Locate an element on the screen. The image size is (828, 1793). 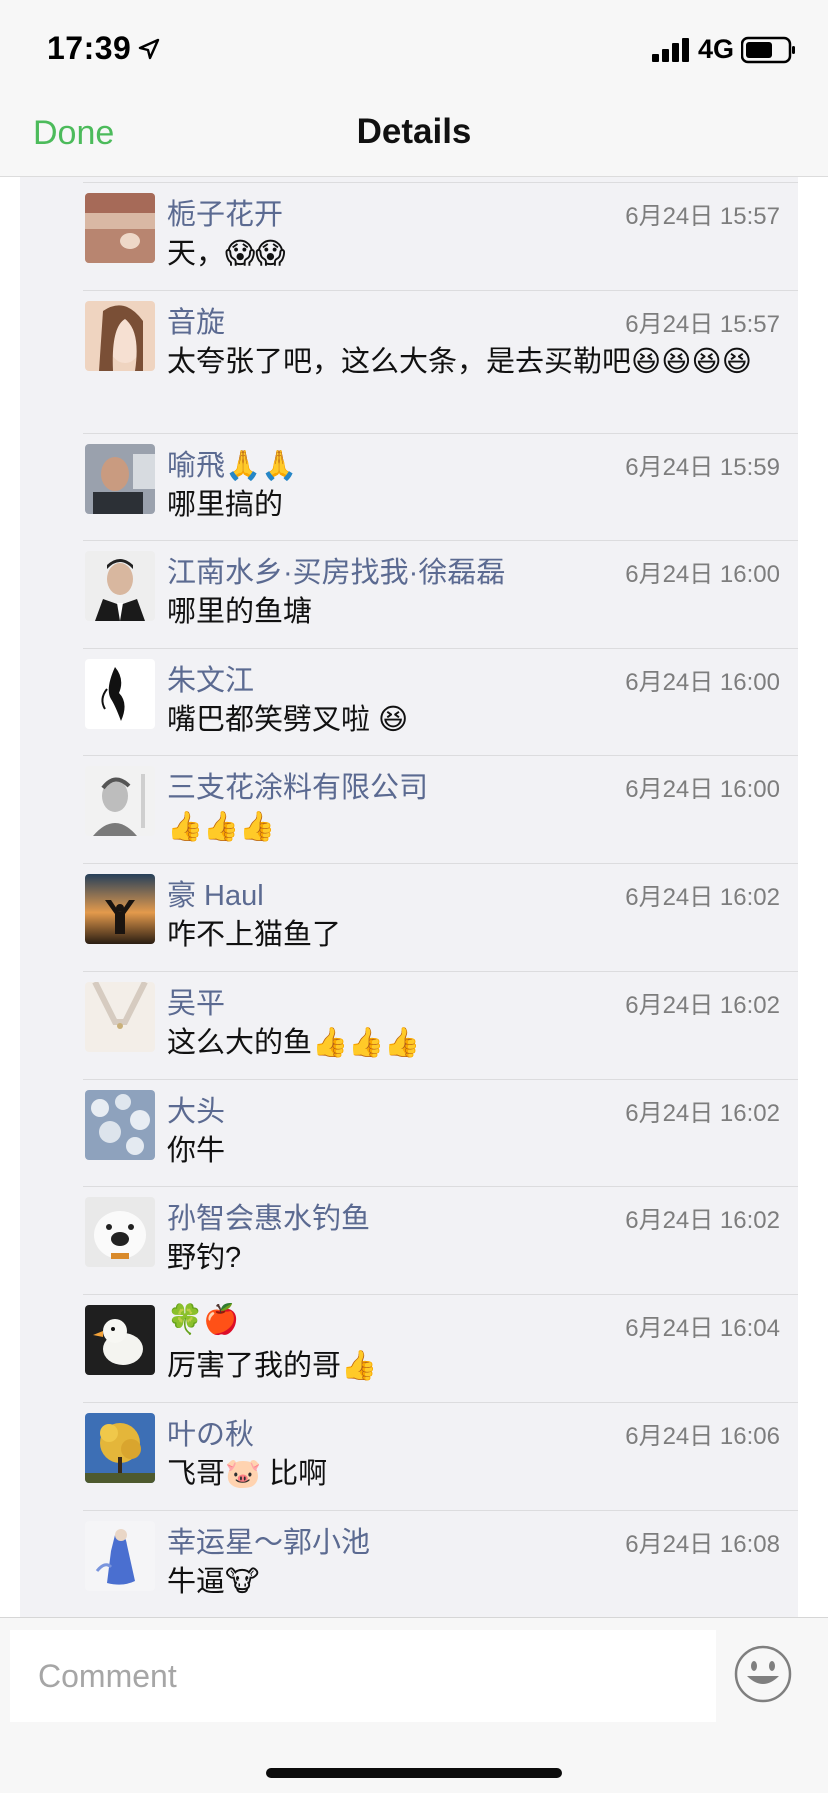
location-arrow-icon is located at coordinates (149, 49).